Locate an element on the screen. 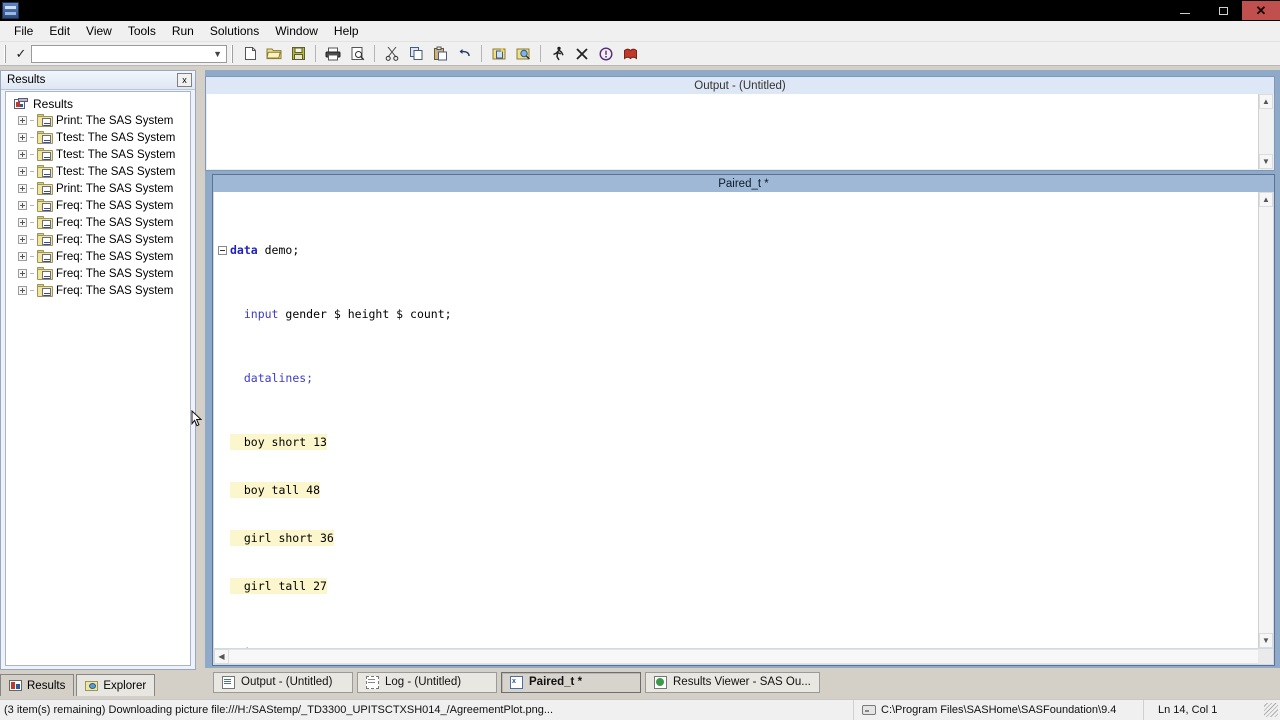 Image resolution: width=1280 pixels, height=720 pixels. tree-item-freq-4: Freq: The SAS System is located at coordinates (99, 256).